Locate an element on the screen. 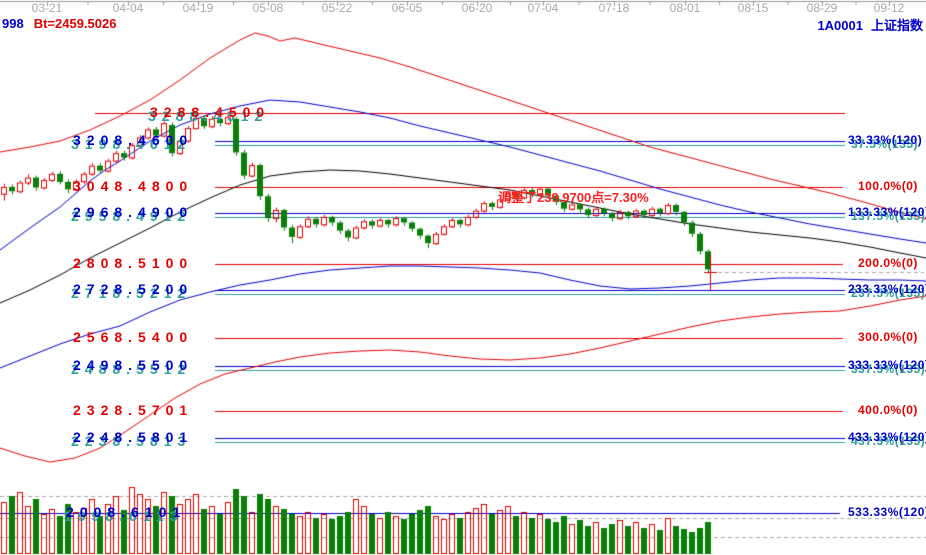 This screenshot has width=926, height=555. percent-level-label: 233.33%(120) is located at coordinates (887, 289).